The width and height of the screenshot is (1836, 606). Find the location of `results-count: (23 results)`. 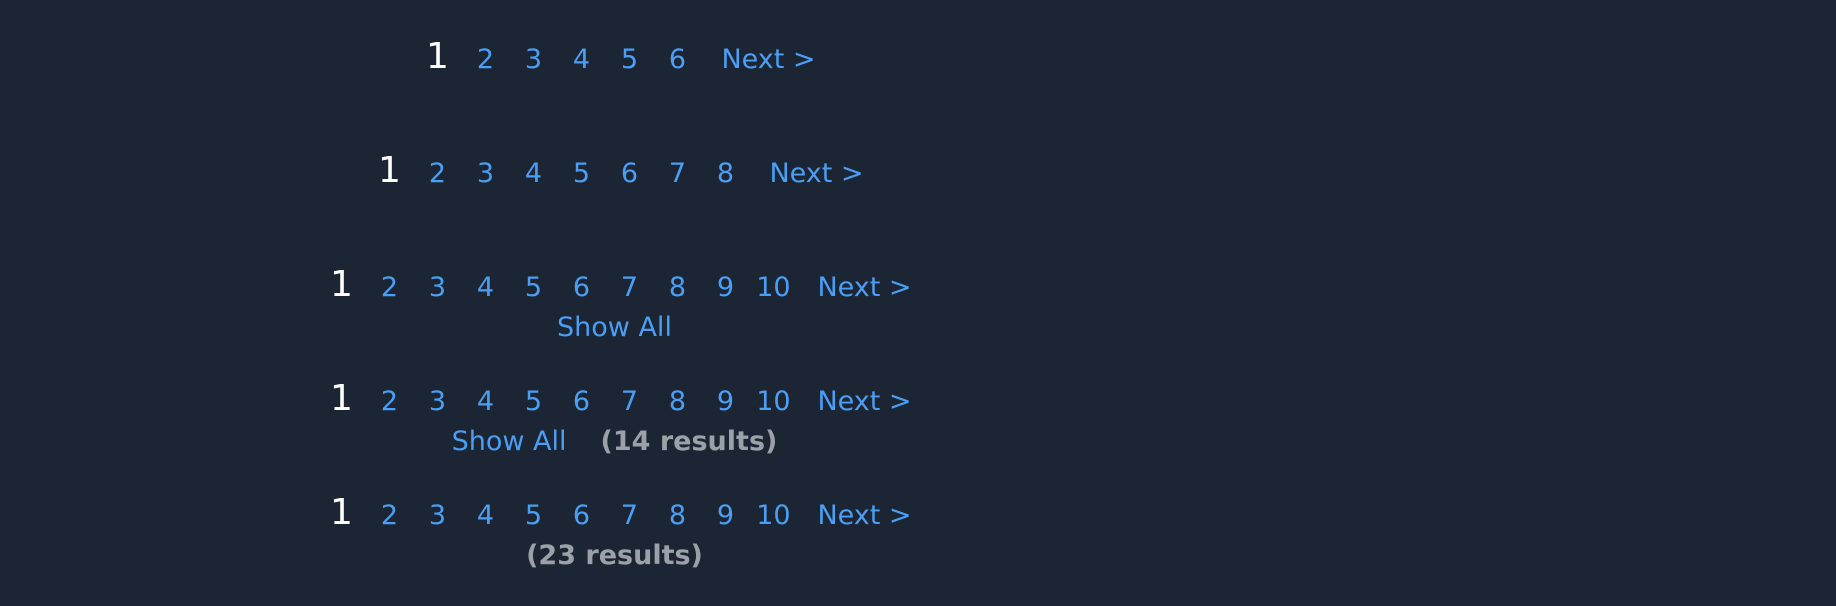

results-count: (23 results) is located at coordinates (614, 555).